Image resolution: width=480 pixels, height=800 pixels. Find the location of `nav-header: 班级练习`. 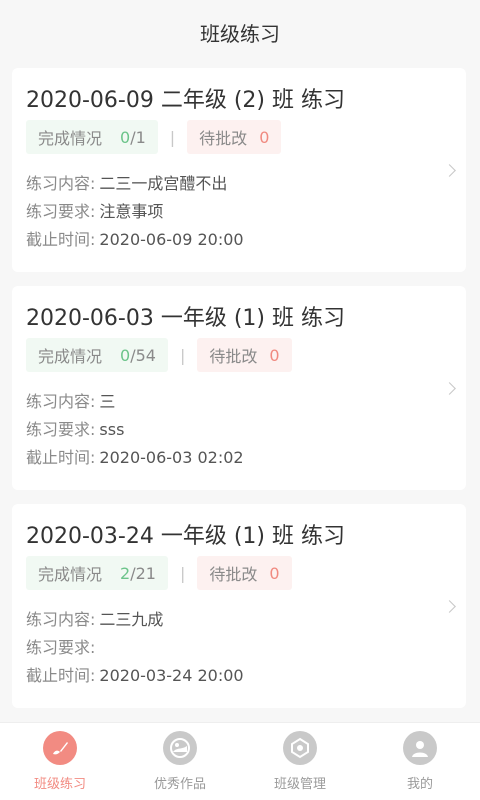

nav-header: 班级练习 is located at coordinates (240, 32).